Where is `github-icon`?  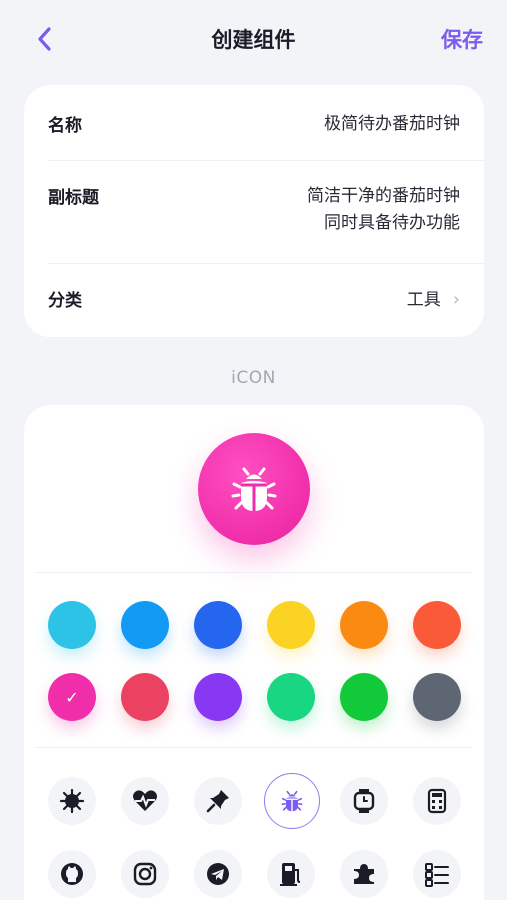 github-icon is located at coordinates (72, 874).